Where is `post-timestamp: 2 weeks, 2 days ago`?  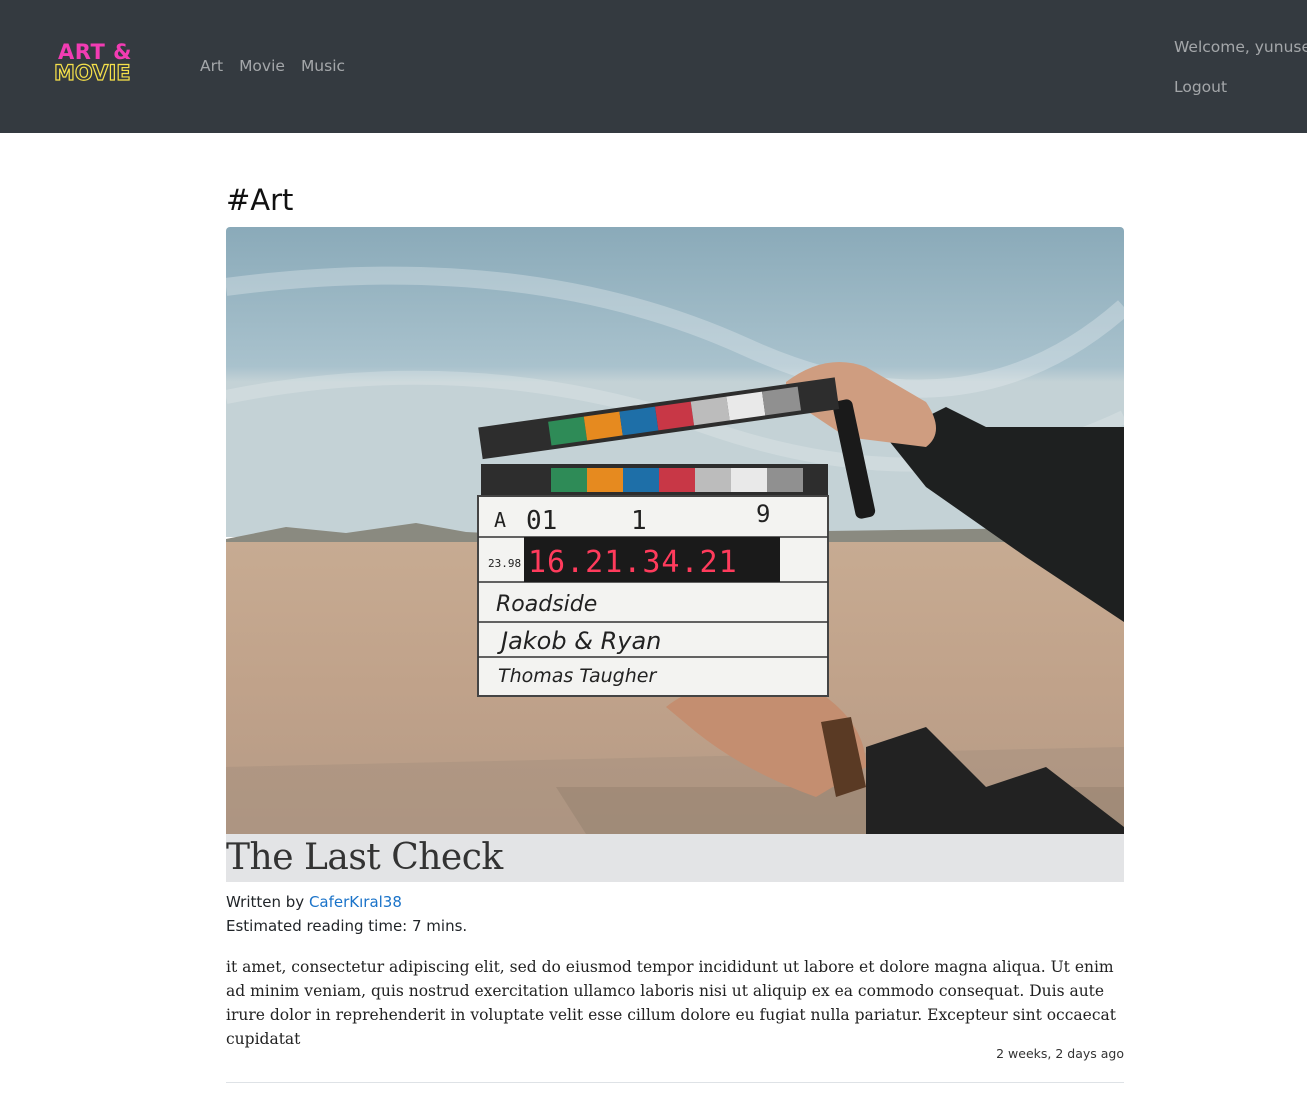 post-timestamp: 2 weeks, 2 days ago is located at coordinates (1060, 1053).